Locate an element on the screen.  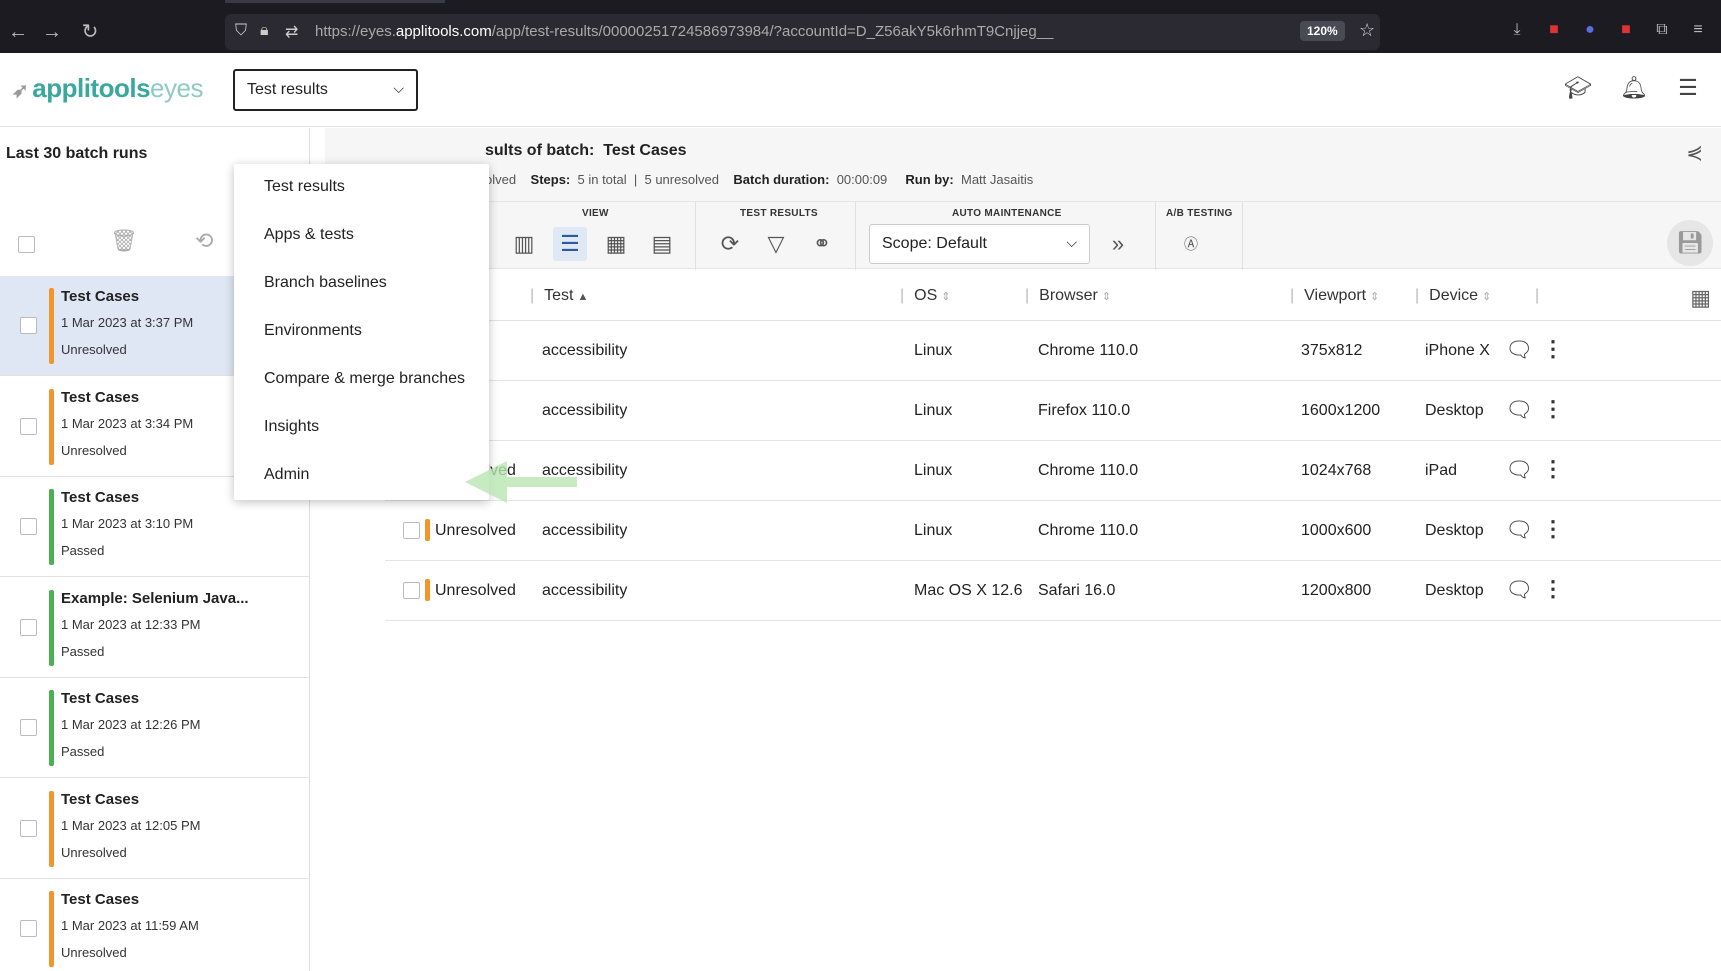
extensions-puzzle-icon: ⧉ is located at coordinates (1662, 31).